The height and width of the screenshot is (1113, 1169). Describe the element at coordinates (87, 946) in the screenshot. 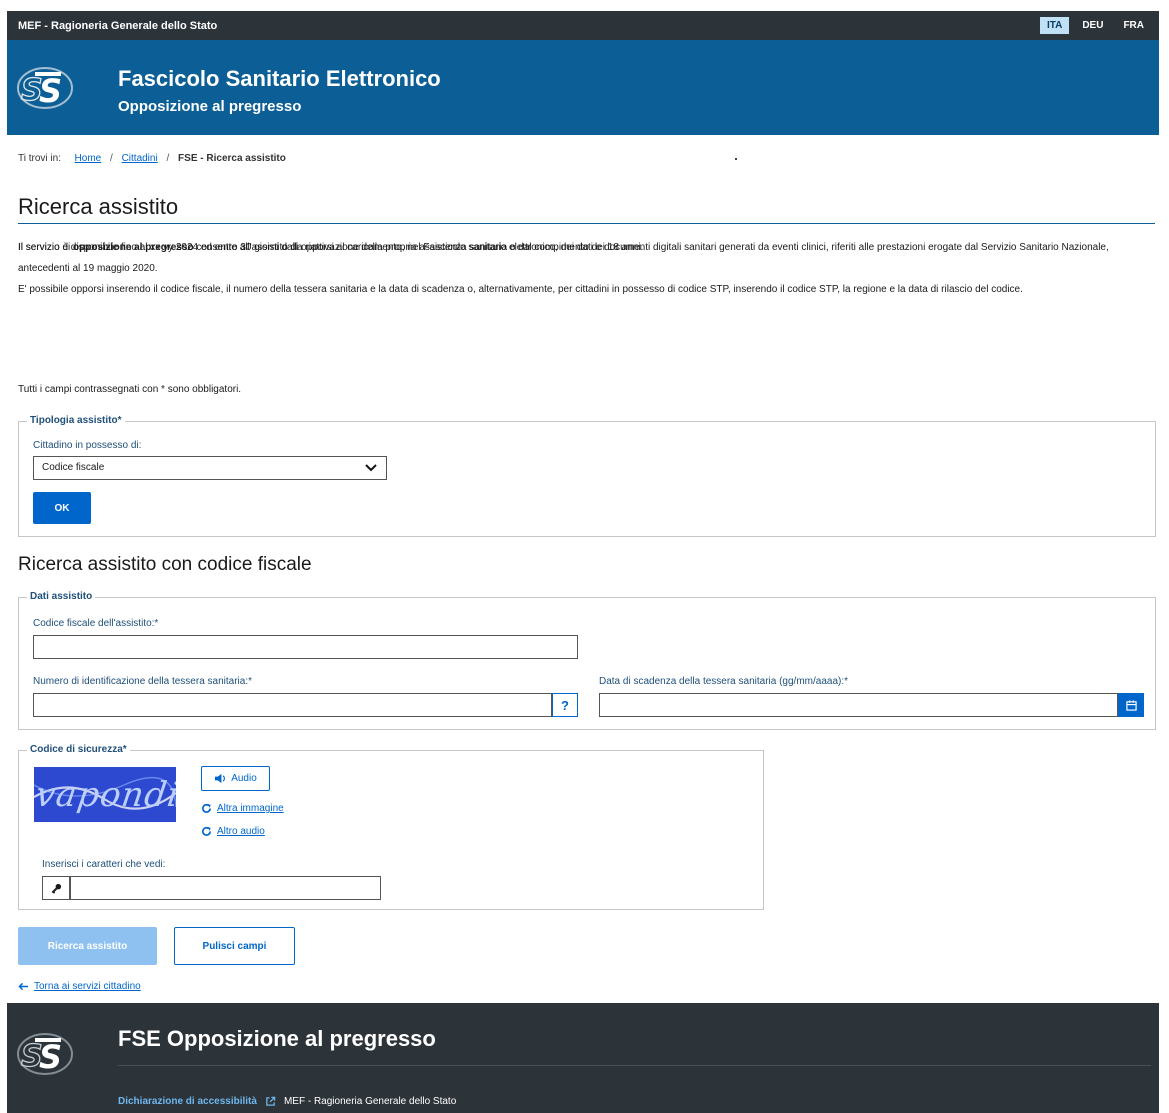

I see `ricerca-assistito-button: Ricerca assistito` at that location.